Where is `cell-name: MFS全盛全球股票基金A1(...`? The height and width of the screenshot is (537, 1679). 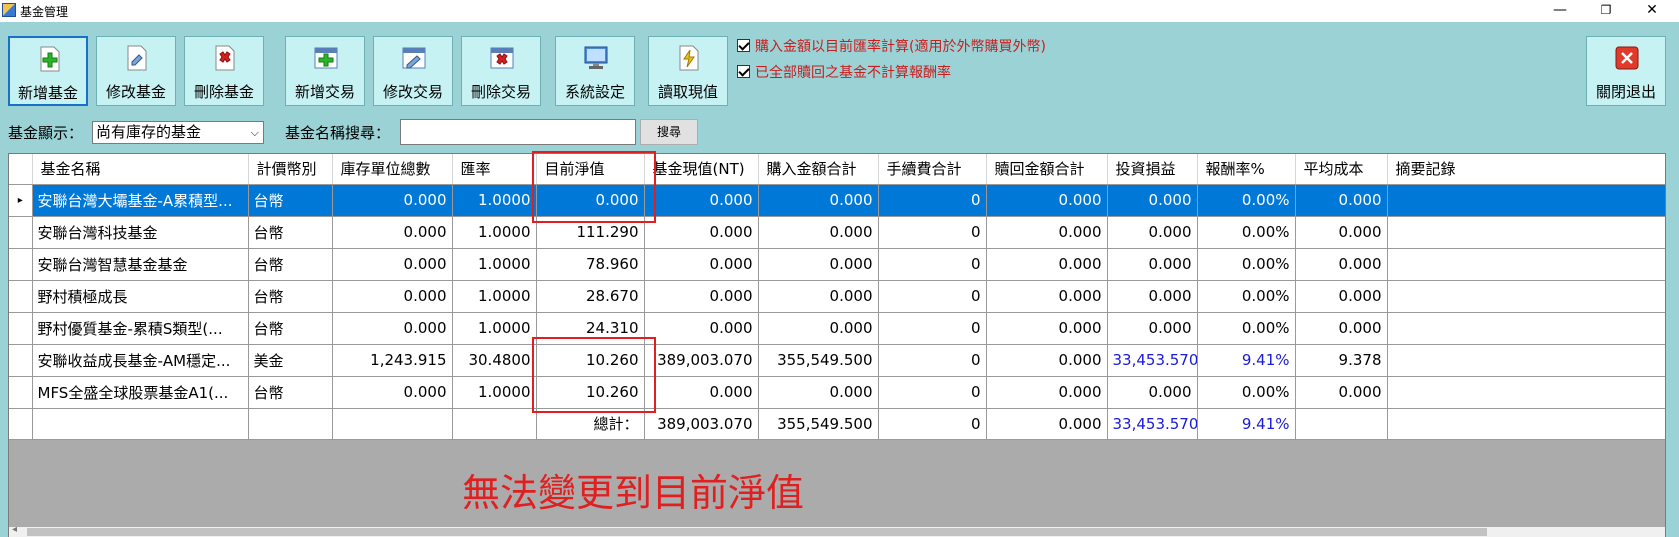 cell-name: MFS全盛全球股票基金A1(... is located at coordinates (140, 392).